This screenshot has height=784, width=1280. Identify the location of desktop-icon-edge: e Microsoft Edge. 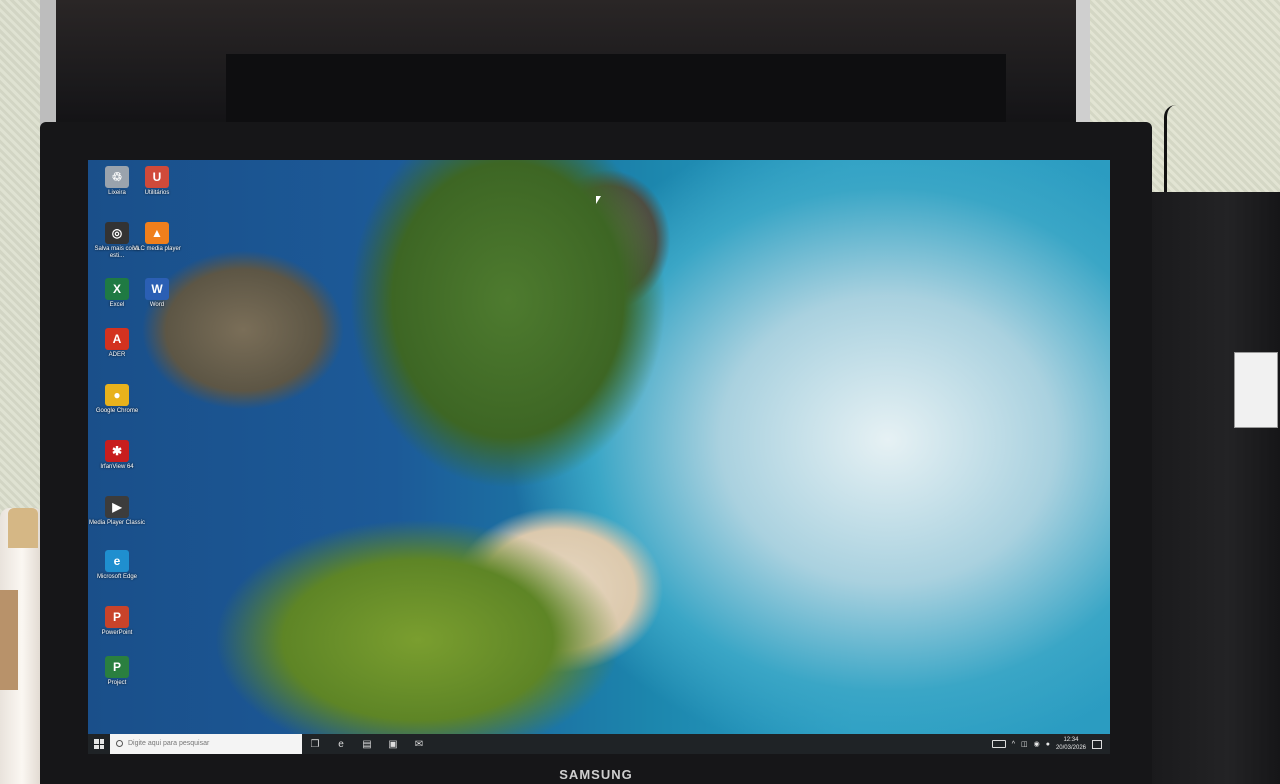
(117, 565).